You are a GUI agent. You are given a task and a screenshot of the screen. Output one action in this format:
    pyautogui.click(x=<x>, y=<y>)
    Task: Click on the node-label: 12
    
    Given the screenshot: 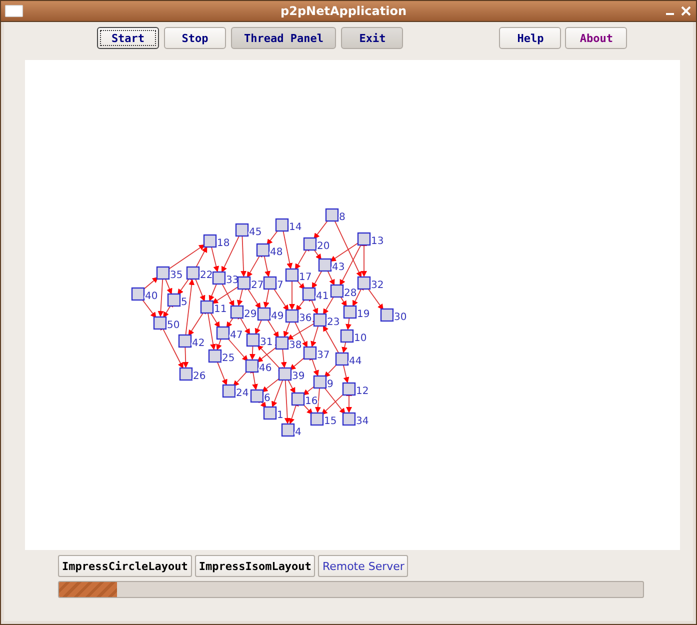 What is the action you would take?
    pyautogui.click(x=362, y=391)
    